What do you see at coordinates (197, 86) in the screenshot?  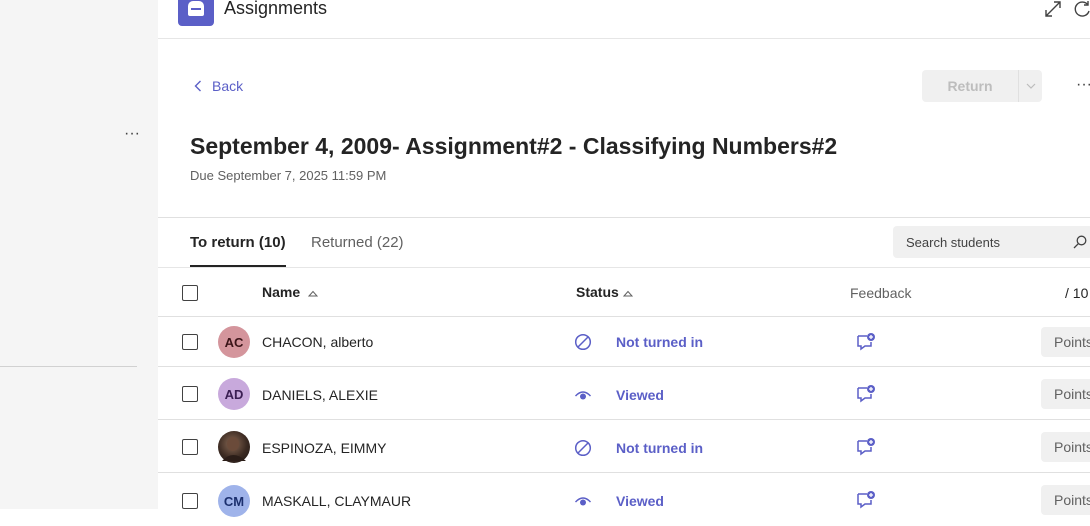 I see `chevron-left-icon` at bounding box center [197, 86].